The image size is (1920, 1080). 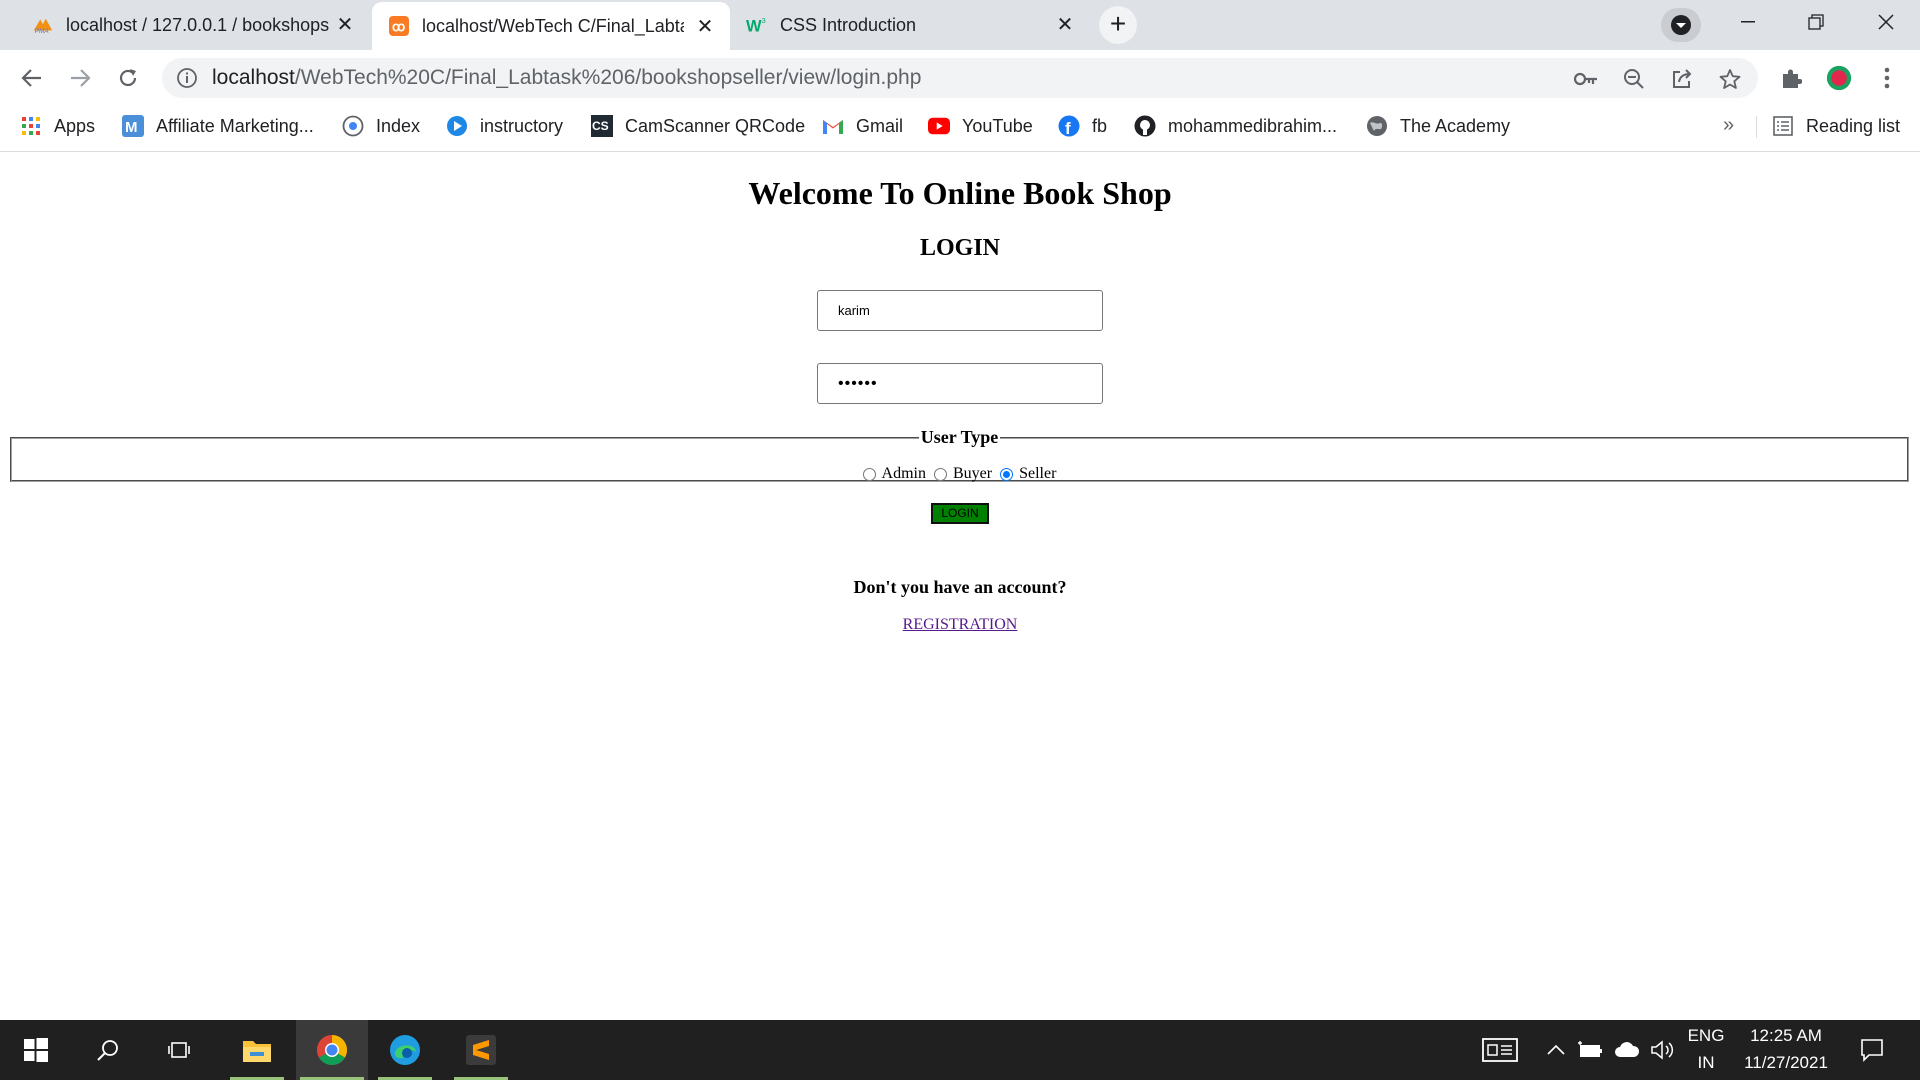 What do you see at coordinates (1586, 79) in the screenshot?
I see `password-key-icon` at bounding box center [1586, 79].